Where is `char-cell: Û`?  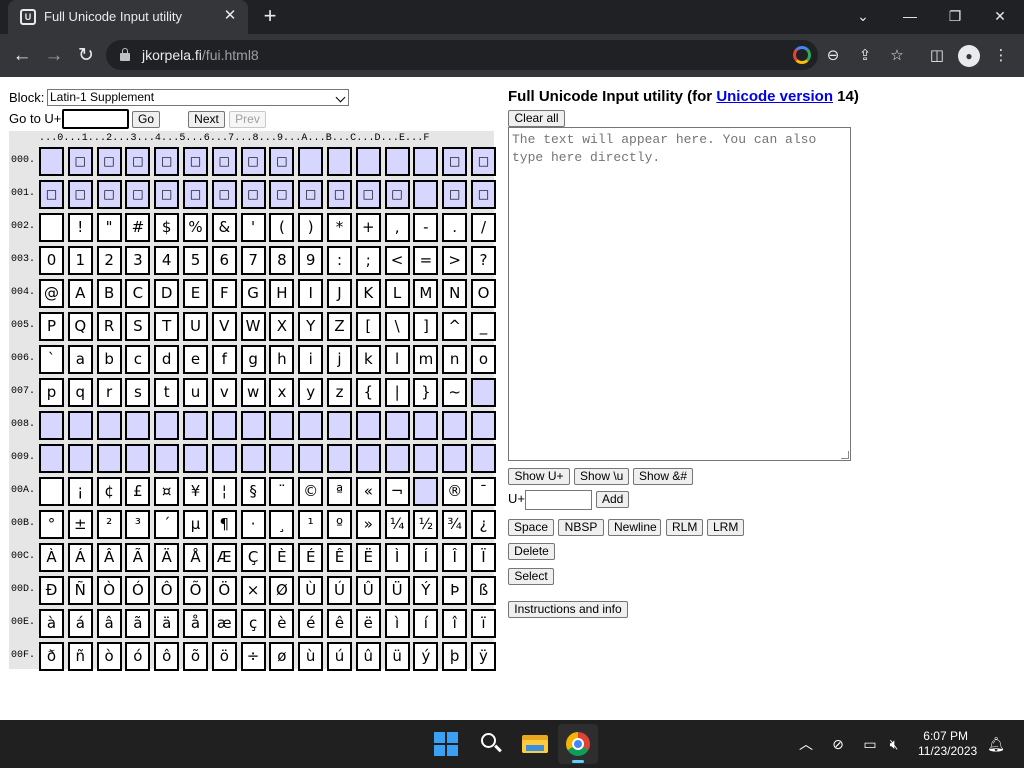
char-cell: Û is located at coordinates (368, 590).